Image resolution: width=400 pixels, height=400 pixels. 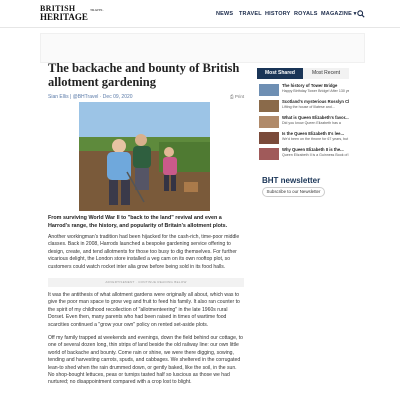 What do you see at coordinates (146, 282) in the screenshot?
I see `inline-ad-label: ADVERTISEMENT · CONTINUE READING BELOW` at bounding box center [146, 282].